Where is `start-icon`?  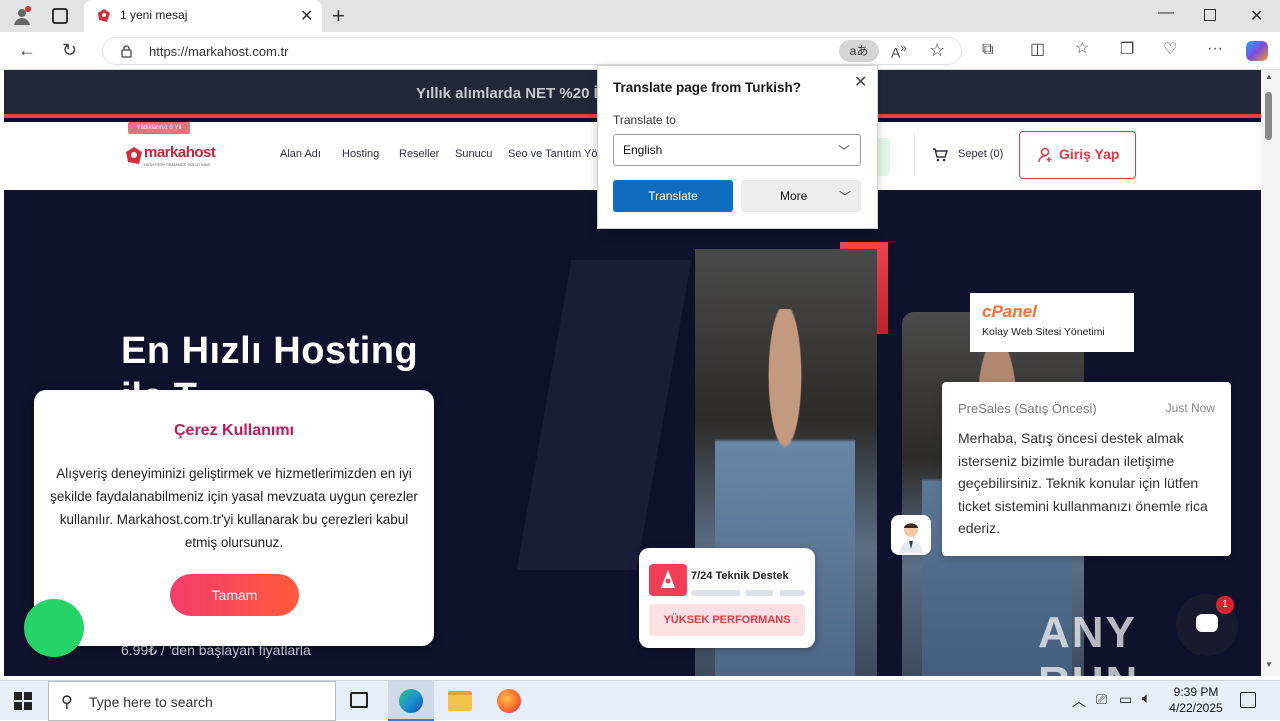
start-icon is located at coordinates (23, 701).